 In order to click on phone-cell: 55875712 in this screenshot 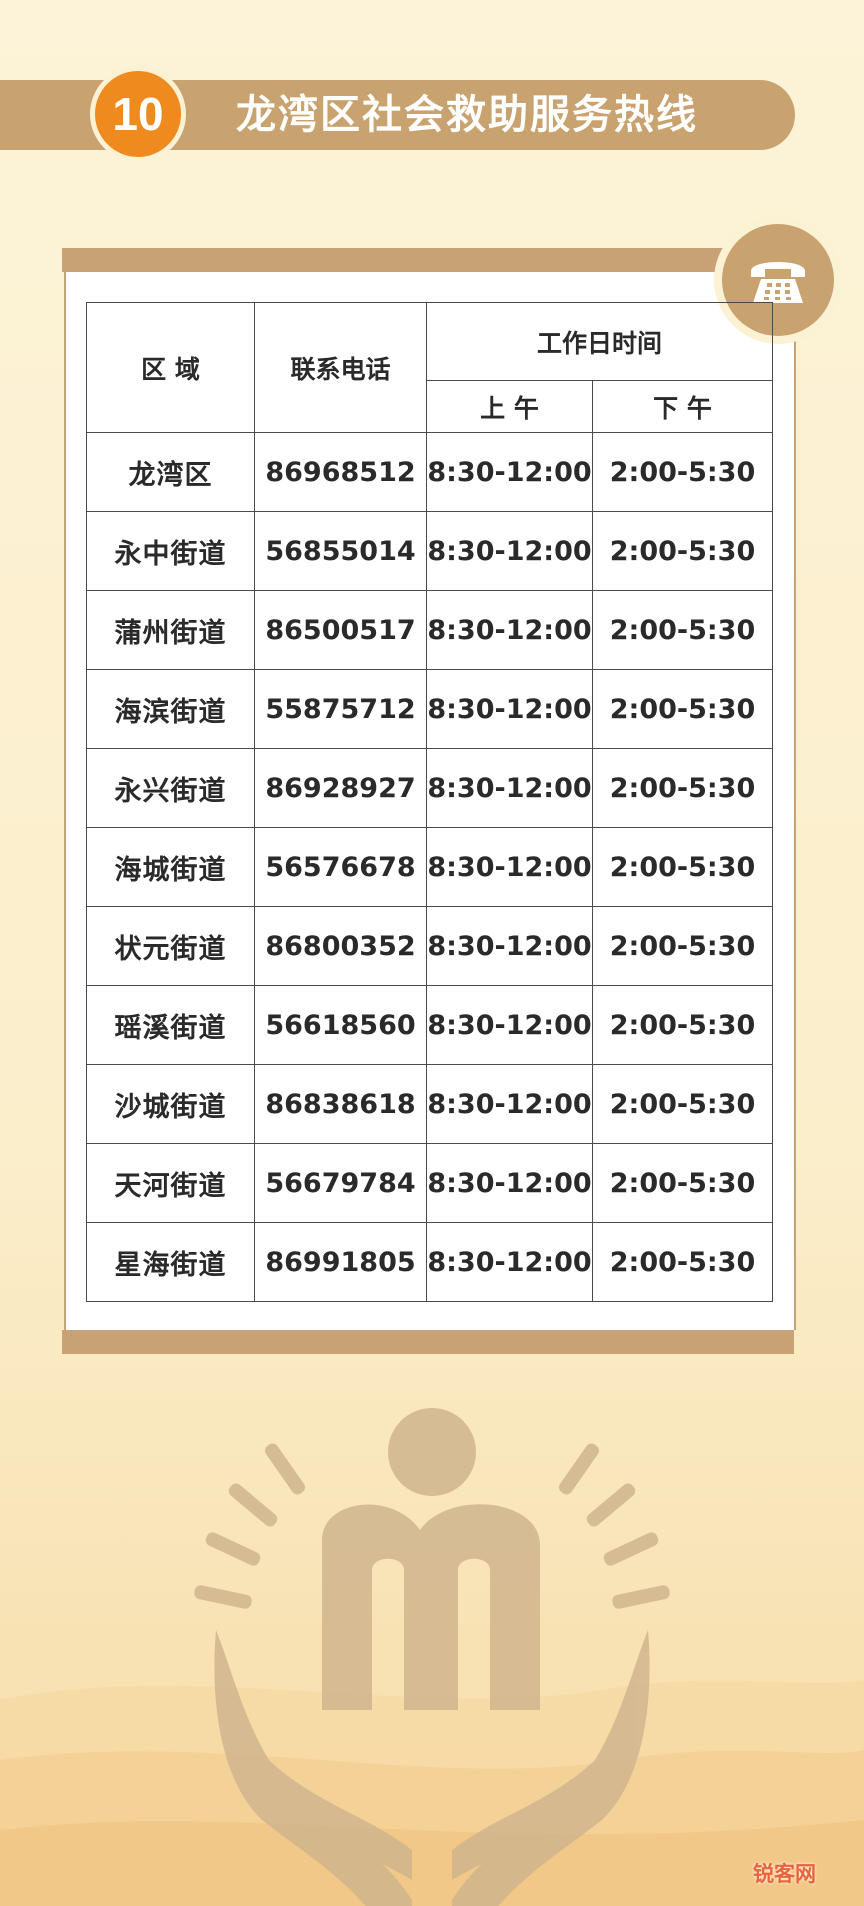, I will do `click(340, 709)`.